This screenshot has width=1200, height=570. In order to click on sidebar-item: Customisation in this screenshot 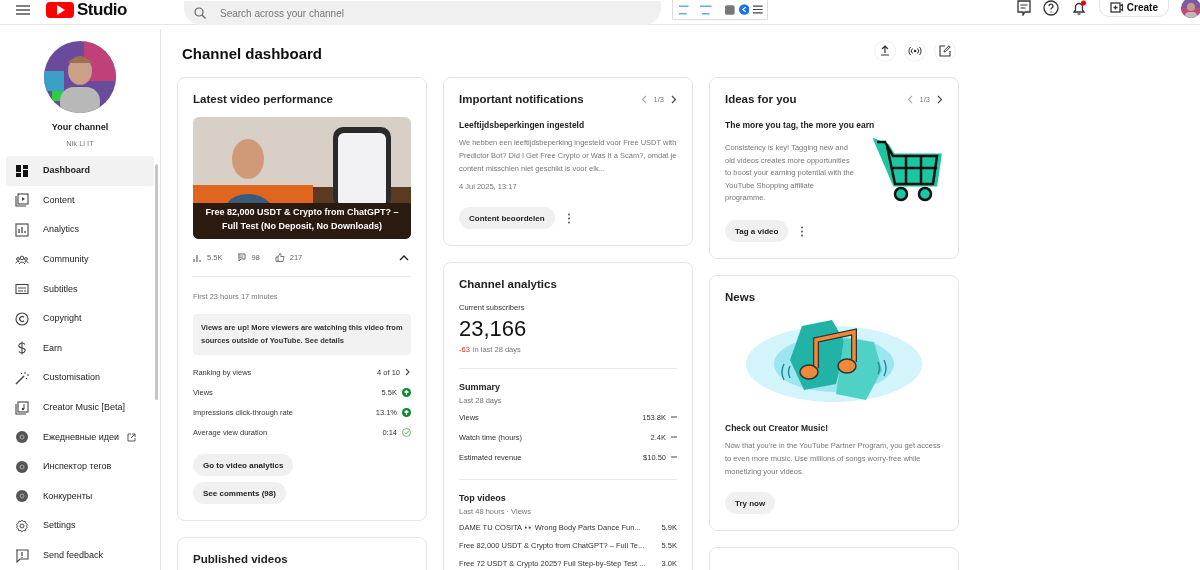, I will do `click(80, 378)`.